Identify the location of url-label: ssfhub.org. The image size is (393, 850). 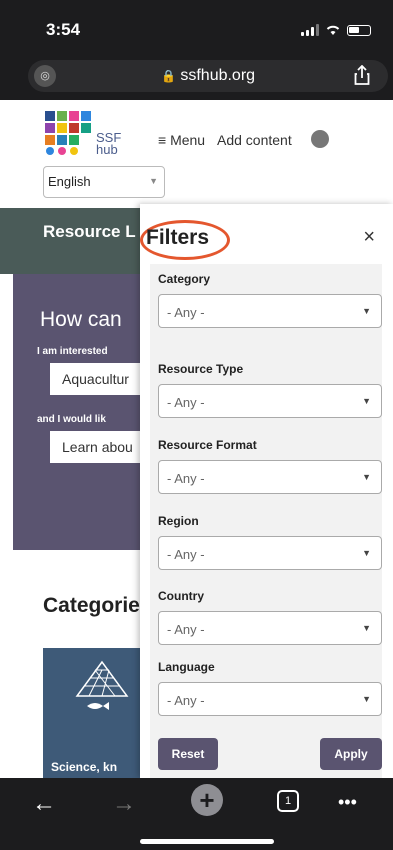
(218, 75).